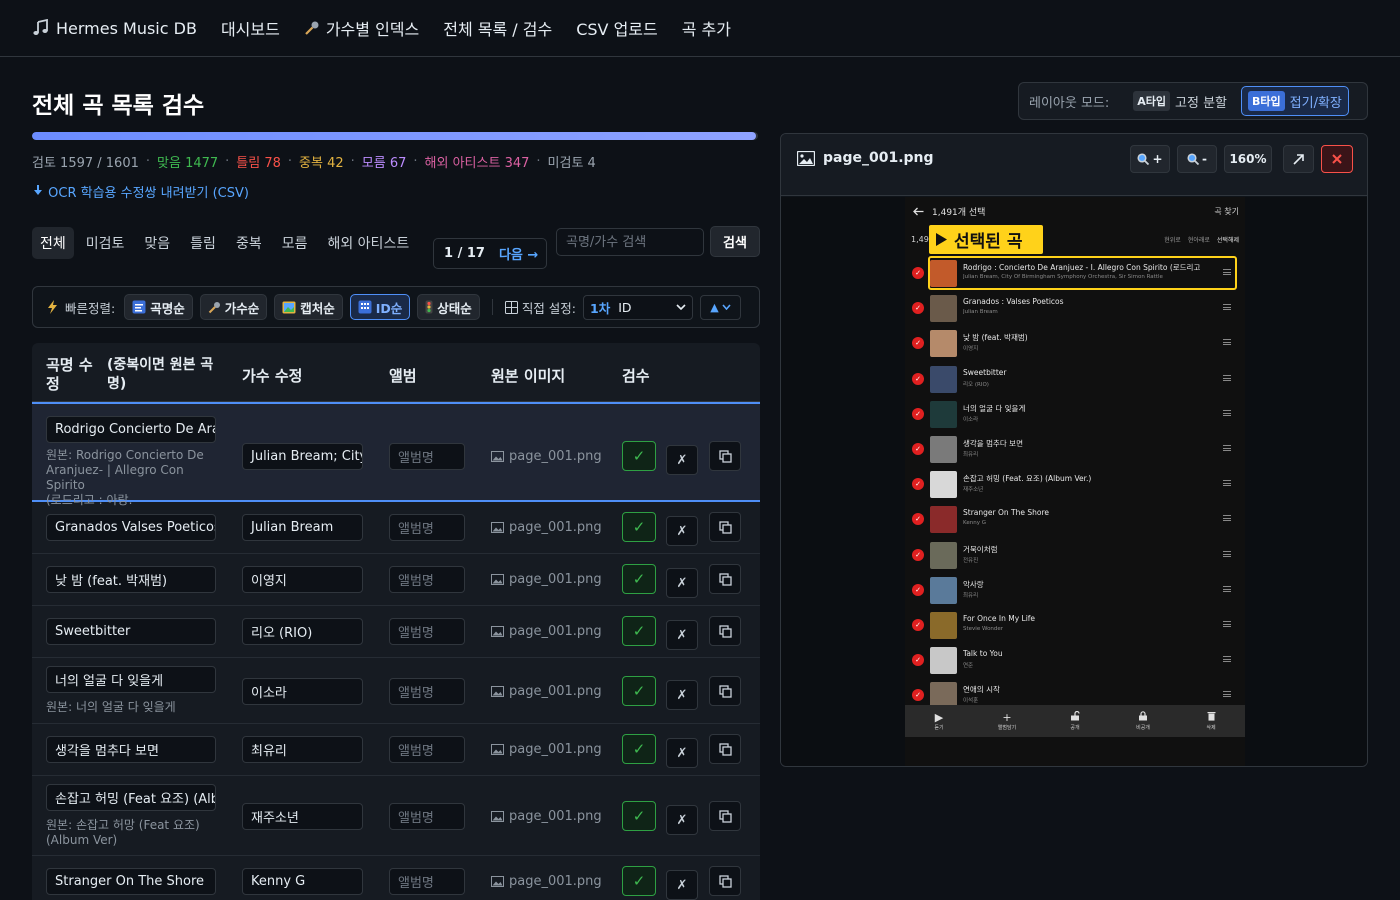  Describe the element at coordinates (448, 307) in the screenshot. I see `sort-by-status-button: 상태순` at that location.